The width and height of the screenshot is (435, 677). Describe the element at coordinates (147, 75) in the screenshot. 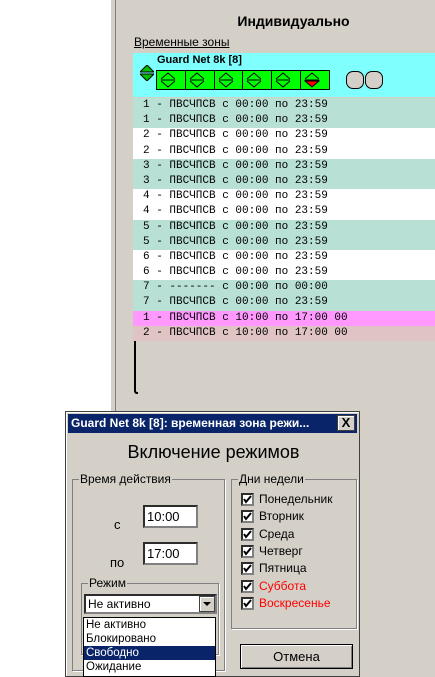

I see `expand-arrows-icon` at that location.